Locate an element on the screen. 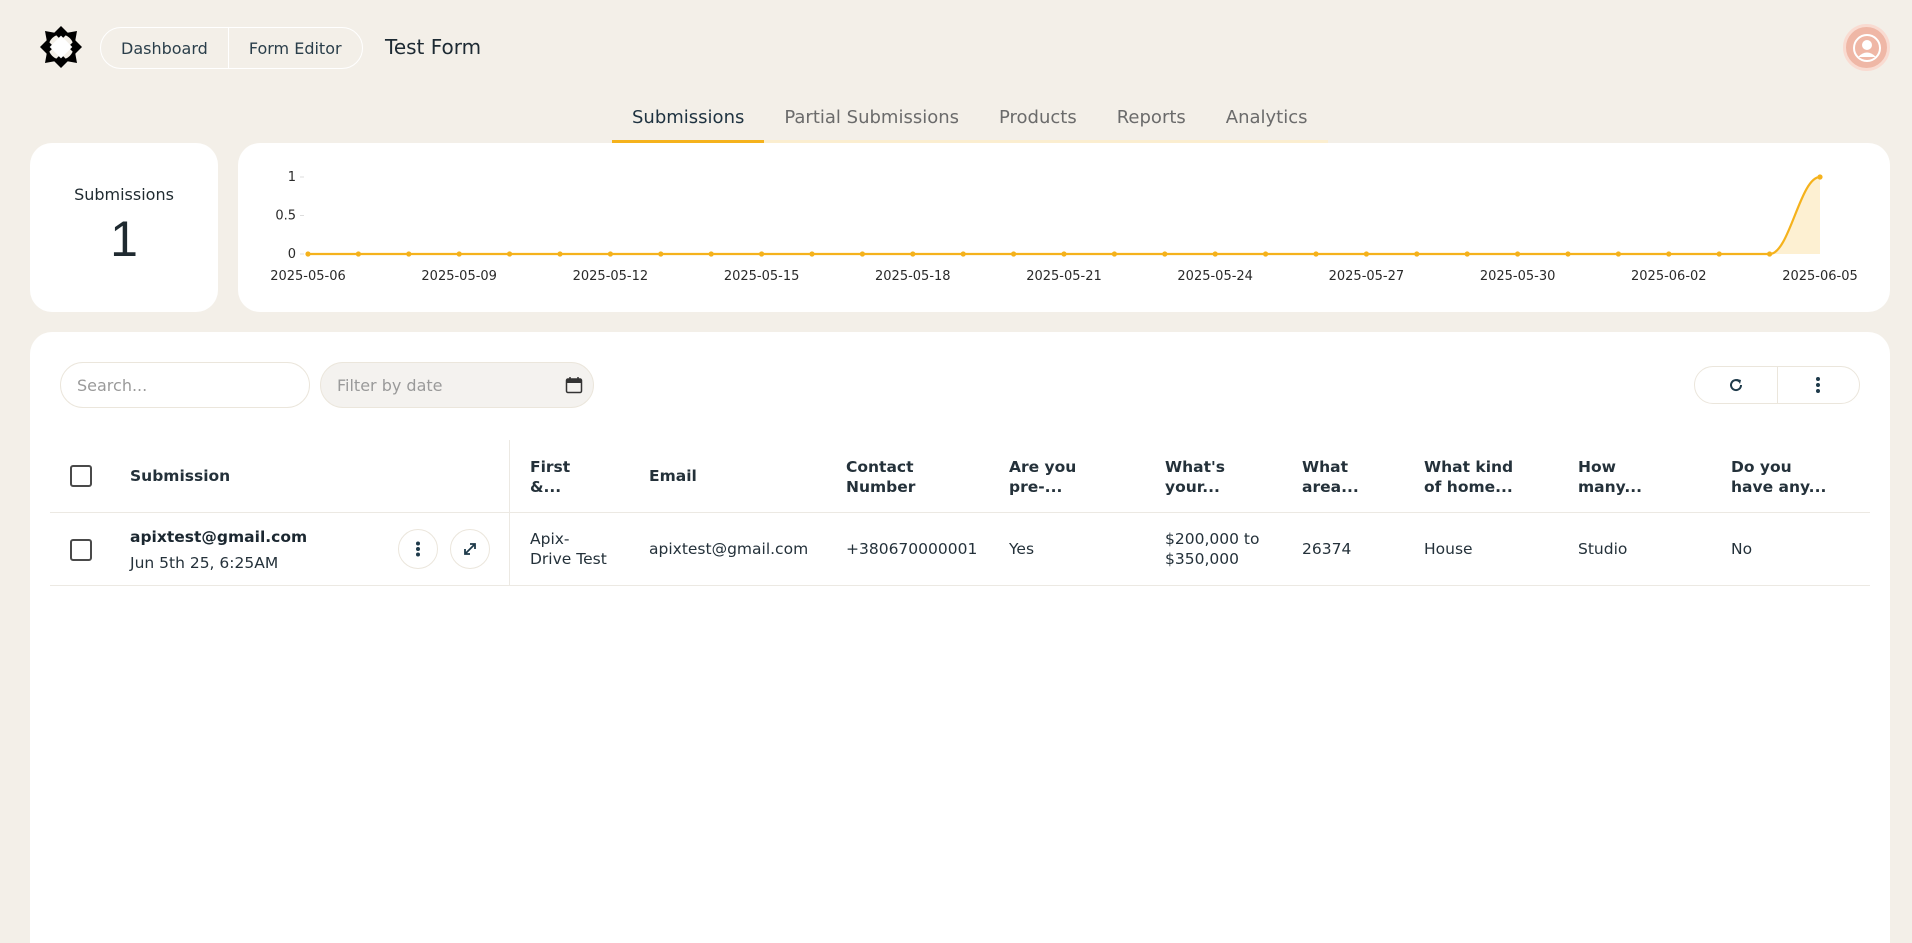 The image size is (1912, 943). tab-analytics: Analytics is located at coordinates (1266, 123).